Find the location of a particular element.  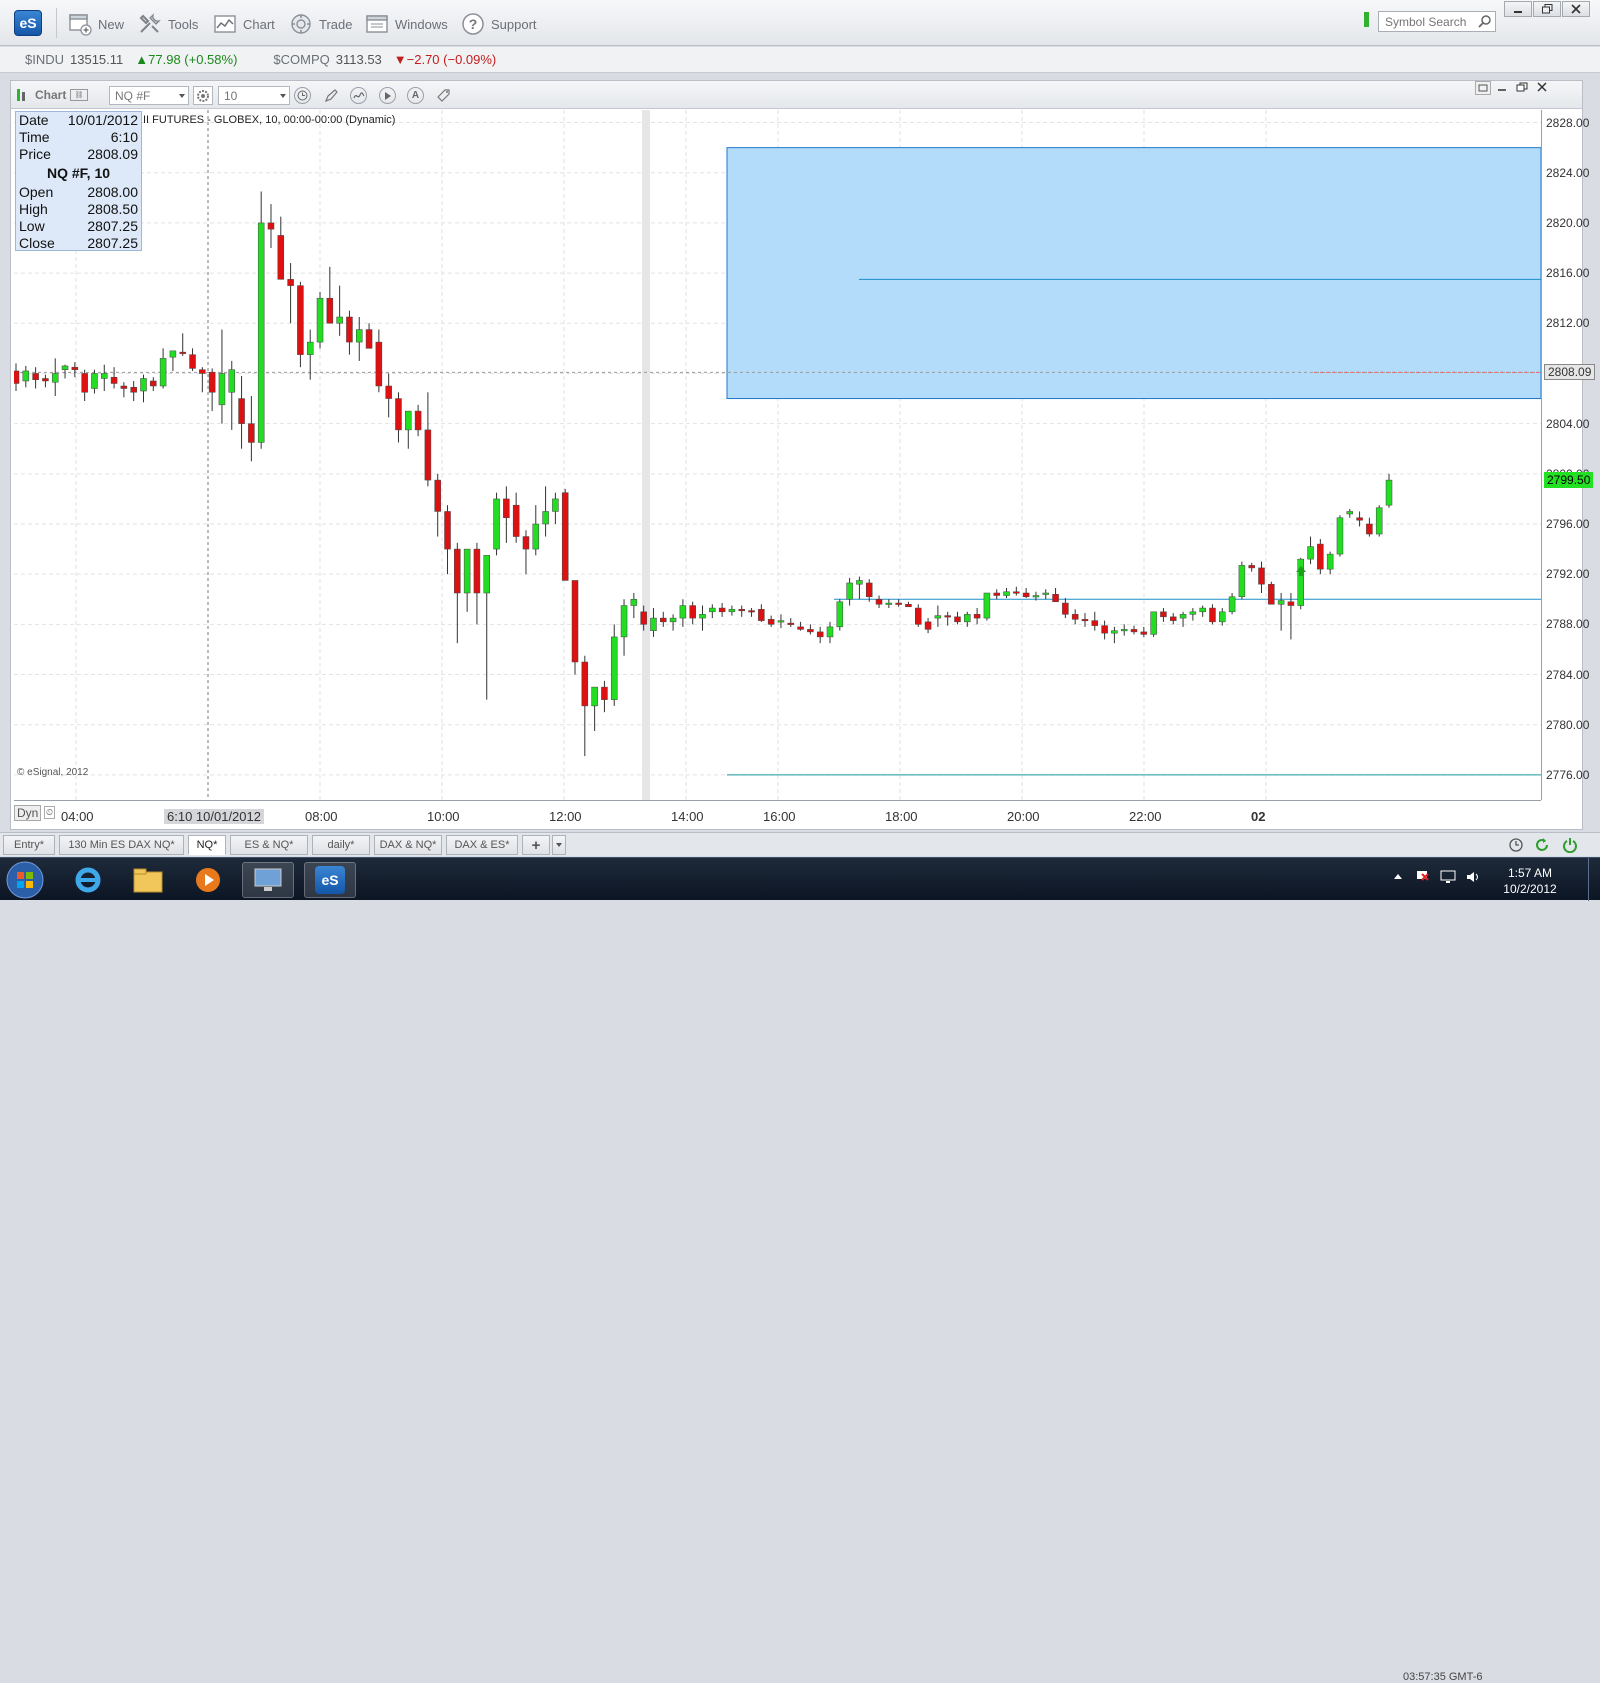

support-button: ? Support is located at coordinates (499, 24).